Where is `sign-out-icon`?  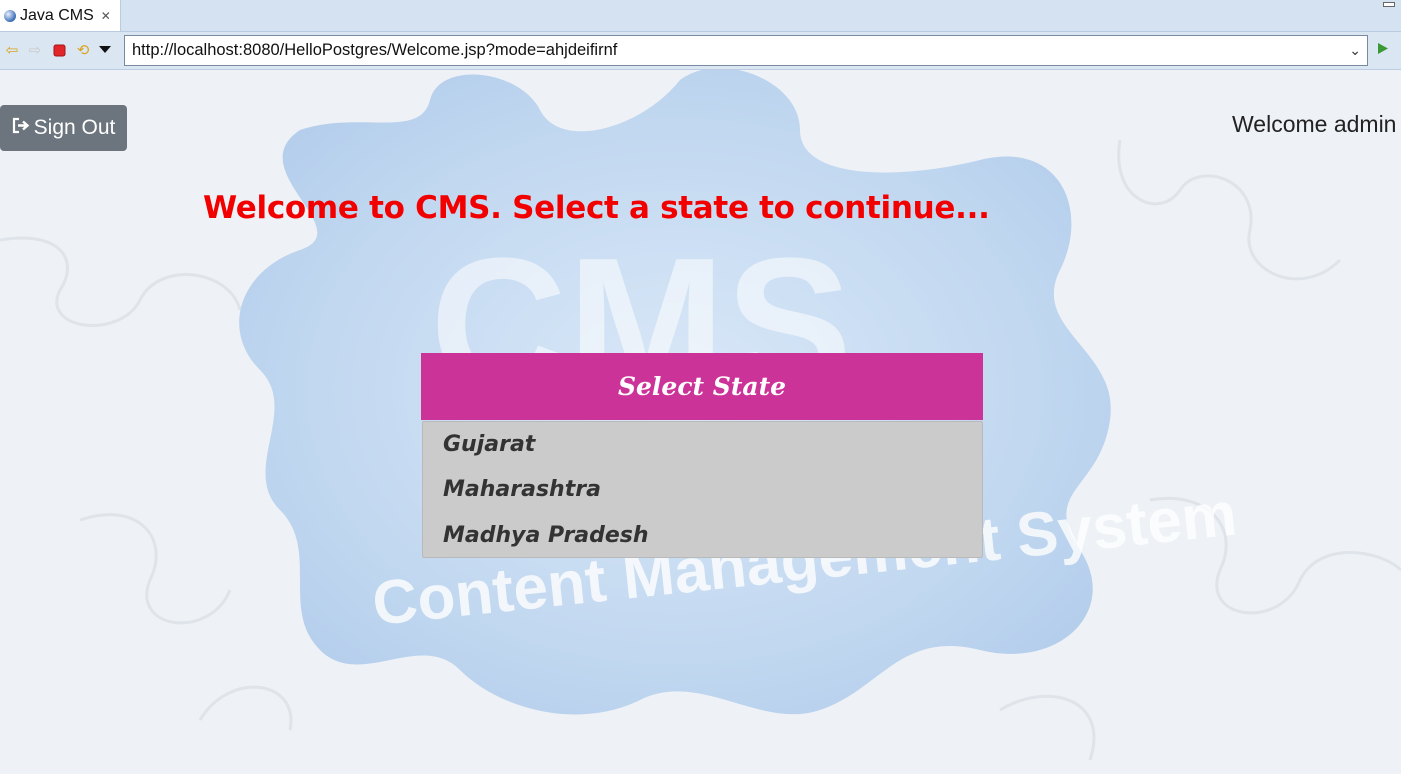
sign-out-icon is located at coordinates (21, 128).